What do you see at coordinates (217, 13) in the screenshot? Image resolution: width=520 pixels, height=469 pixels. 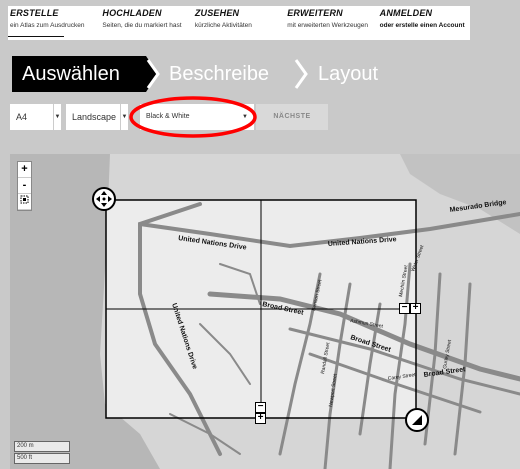 I see `nav-zusehen-title: ZUSEHEN` at bounding box center [217, 13].